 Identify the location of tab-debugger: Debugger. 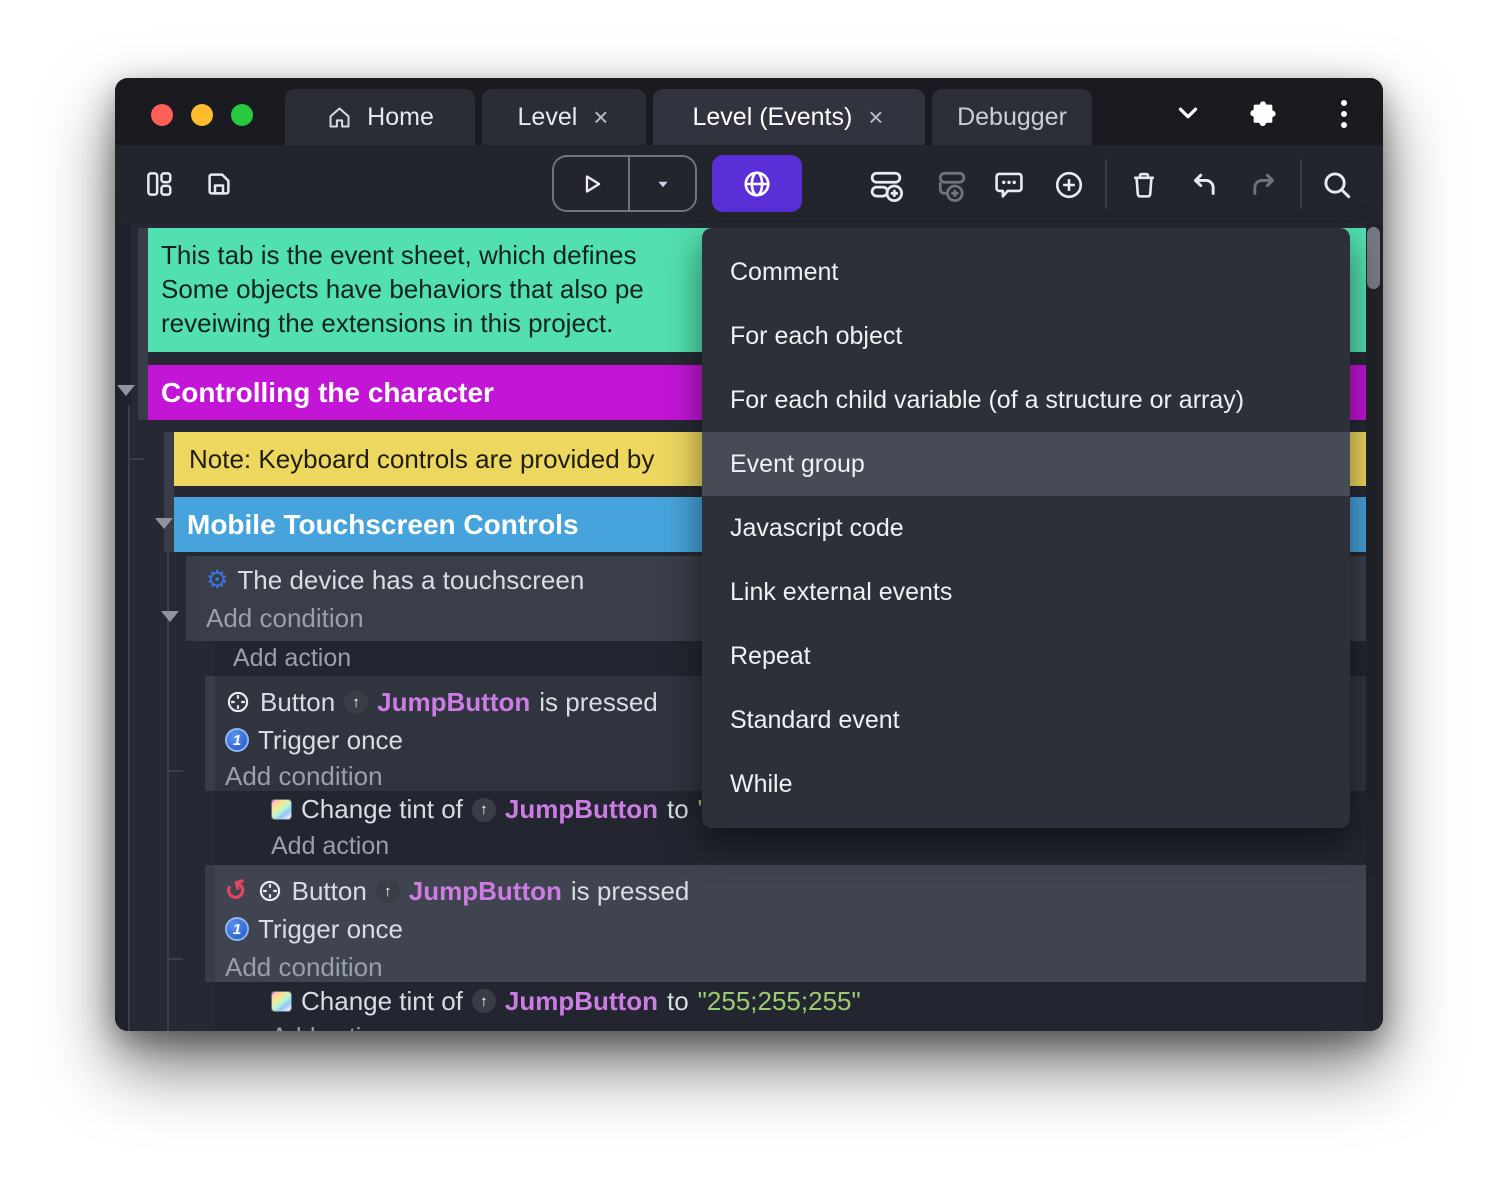
(1012, 117).